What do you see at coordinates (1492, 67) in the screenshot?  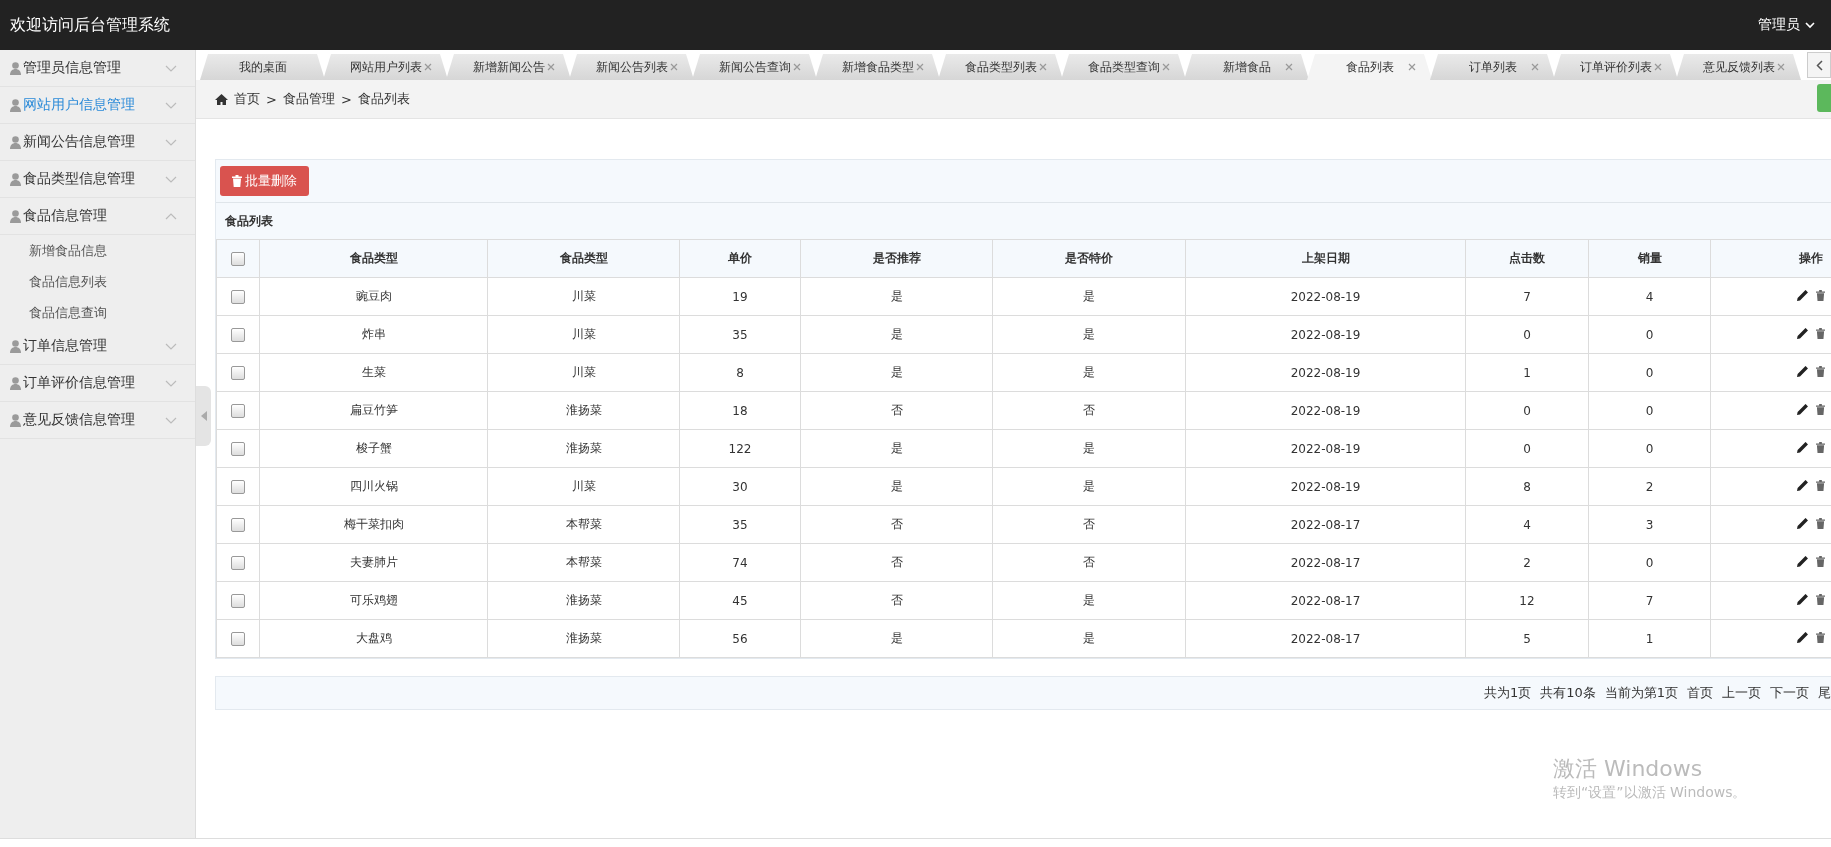 I see `tab: 订单列表` at bounding box center [1492, 67].